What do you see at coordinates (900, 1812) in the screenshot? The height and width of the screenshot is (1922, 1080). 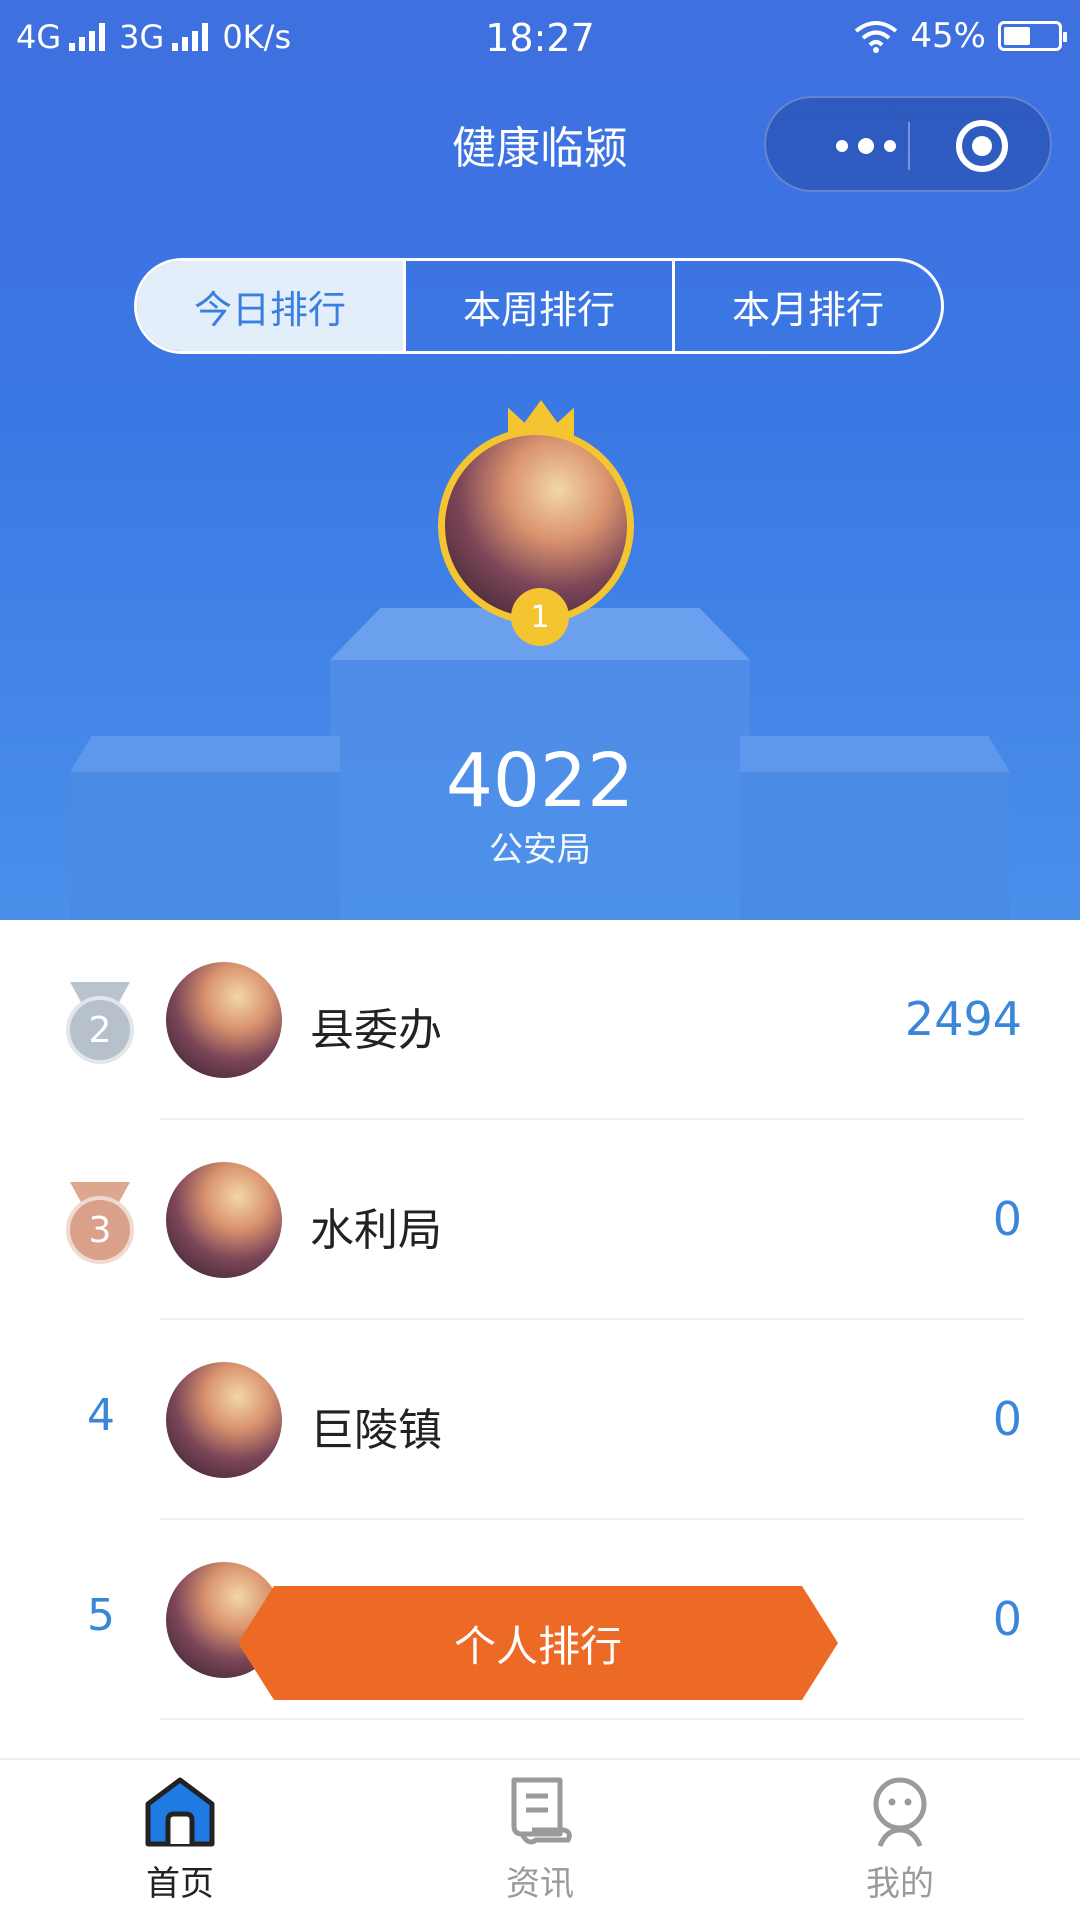 I see `profile-icon` at bounding box center [900, 1812].